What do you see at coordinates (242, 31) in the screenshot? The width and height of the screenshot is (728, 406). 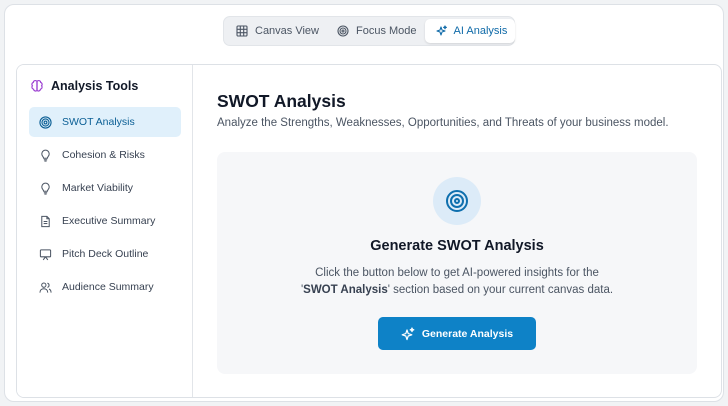 I see `grid-icon` at bounding box center [242, 31].